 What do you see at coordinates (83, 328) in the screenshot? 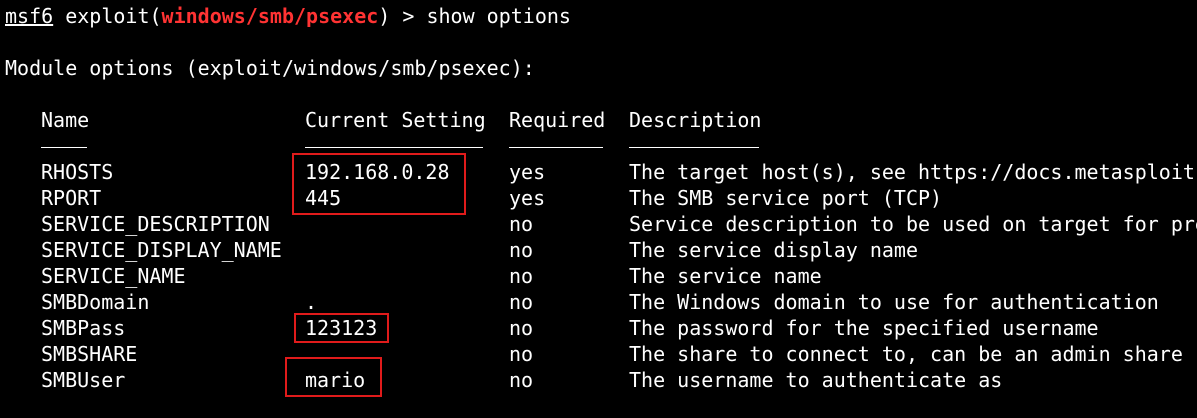
I see `option-name: SMBPass` at bounding box center [83, 328].